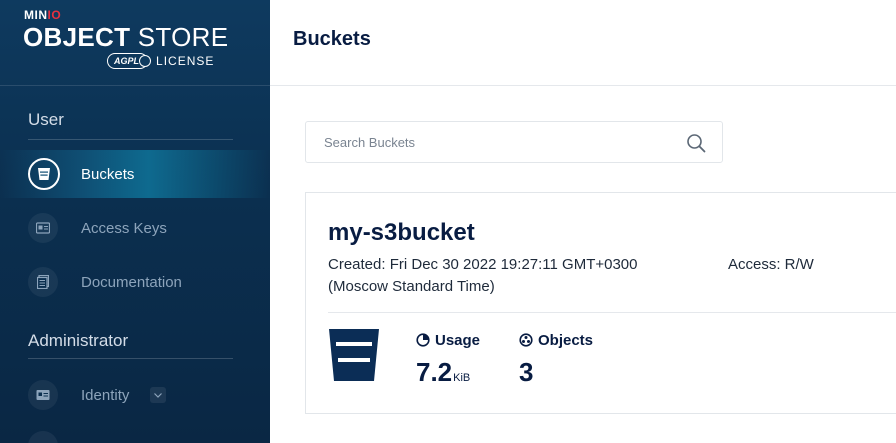  I want to click on section-label-user: User, so click(46, 119).